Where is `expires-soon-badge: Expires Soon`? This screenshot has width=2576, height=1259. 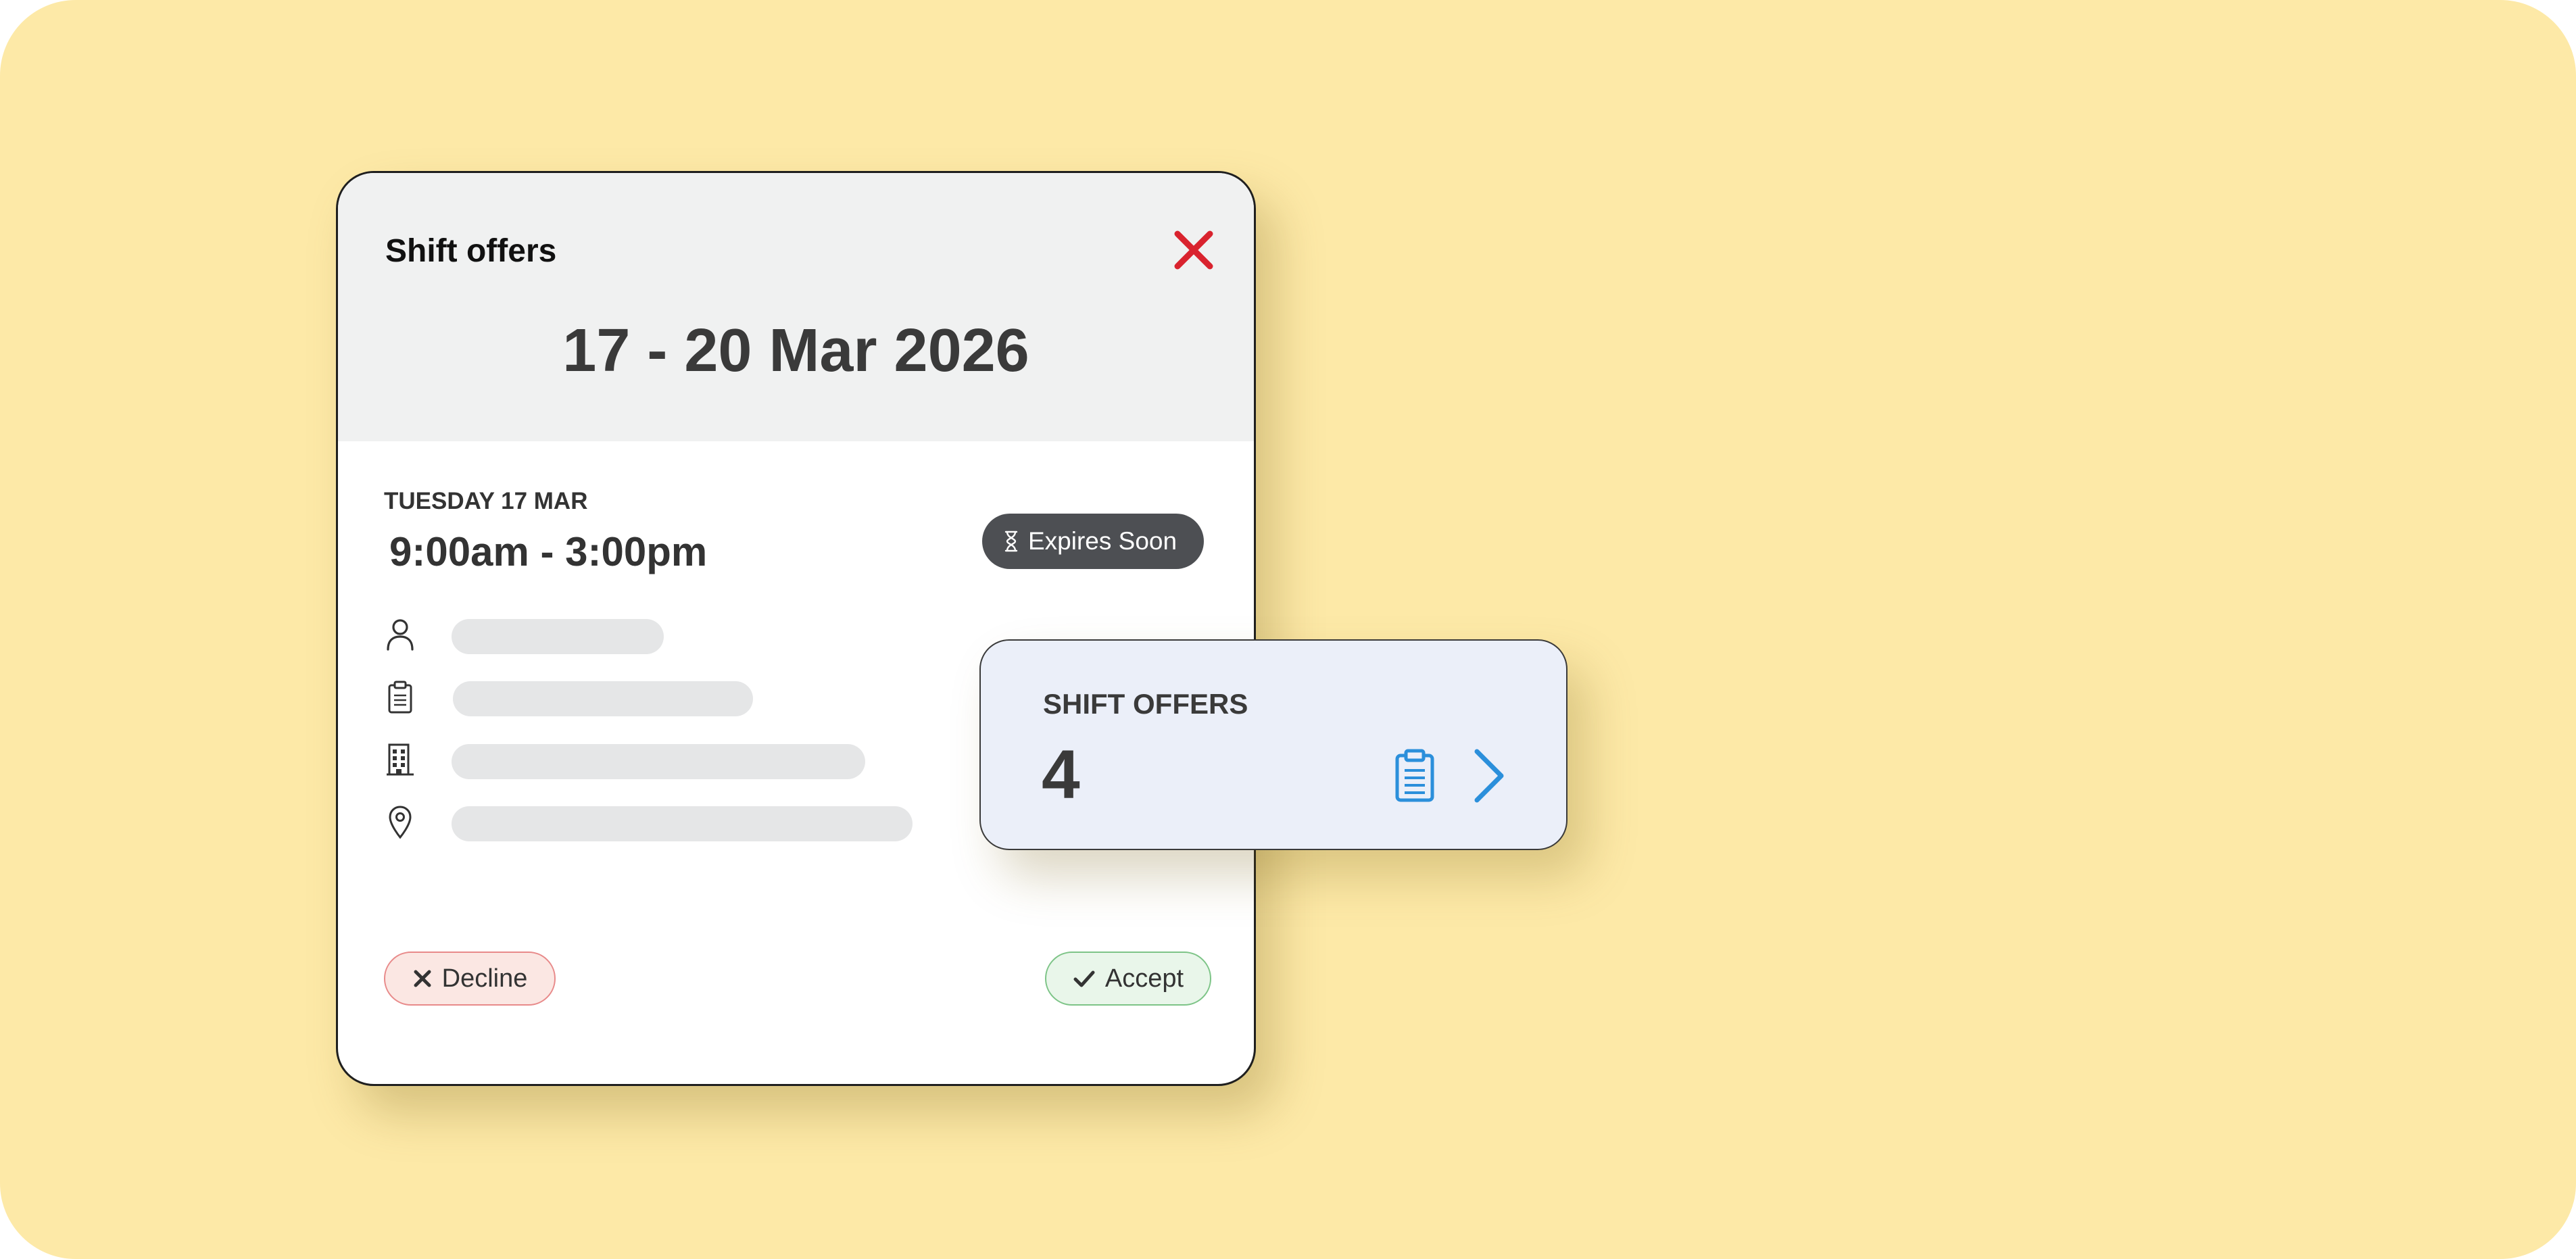 expires-soon-badge: Expires Soon is located at coordinates (1093, 541).